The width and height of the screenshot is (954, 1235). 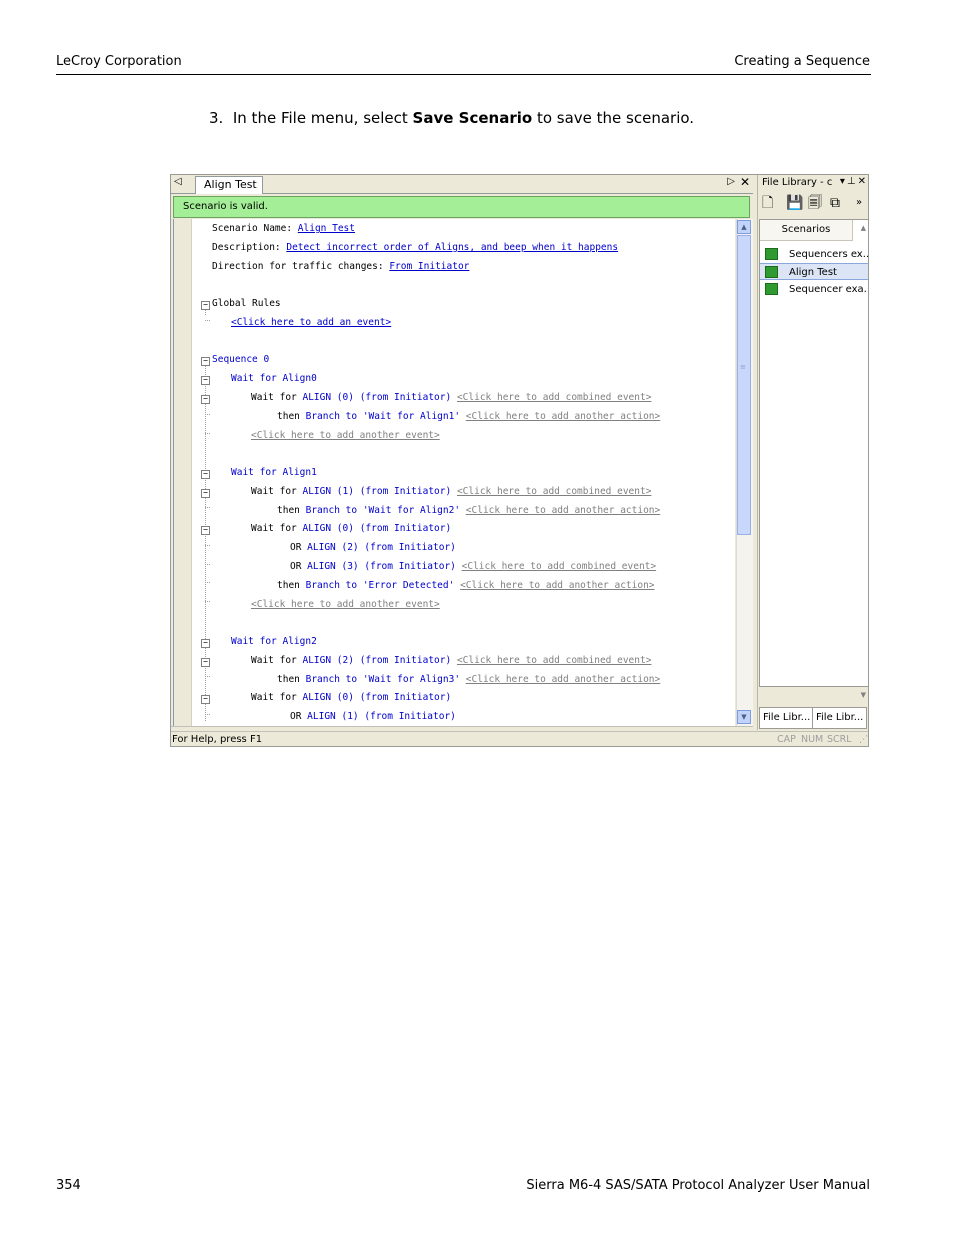 I want to click on scroll-right-icon: ▷, so click(x=731, y=181).